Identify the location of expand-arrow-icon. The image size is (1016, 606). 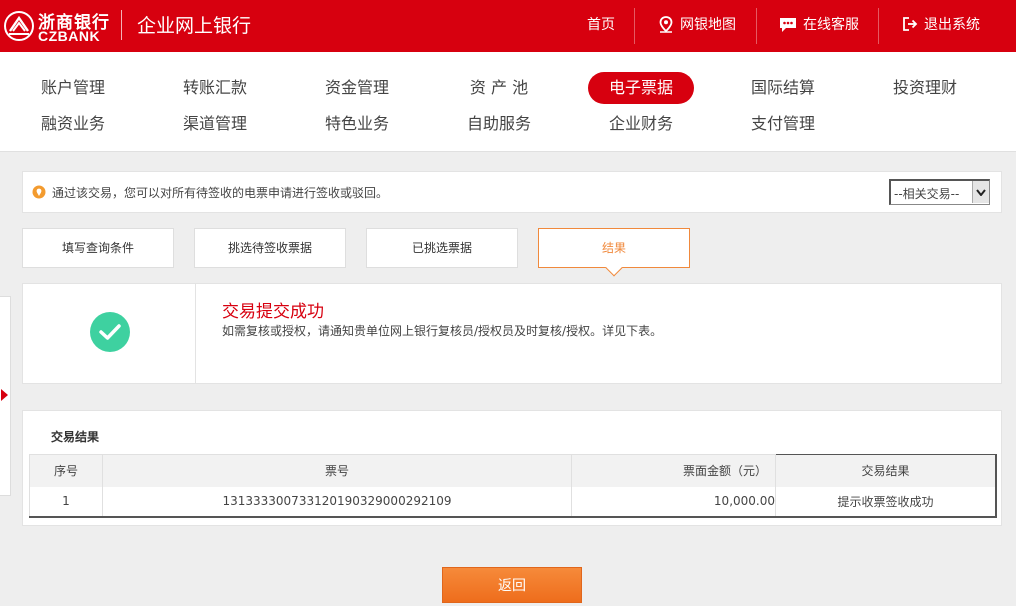
(4, 395).